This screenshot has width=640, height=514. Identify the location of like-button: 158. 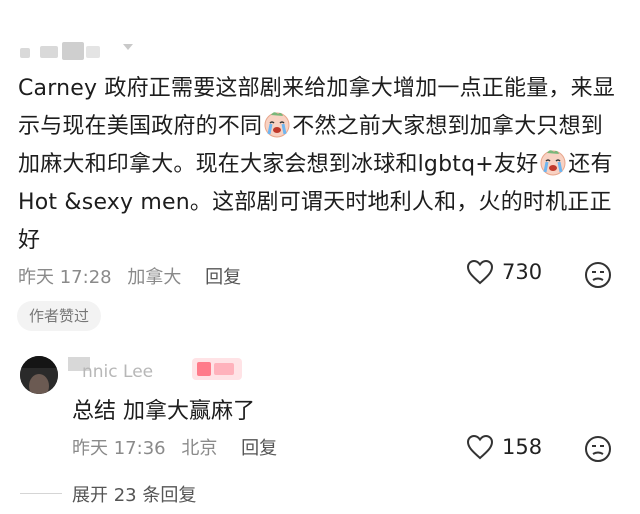
(504, 447).